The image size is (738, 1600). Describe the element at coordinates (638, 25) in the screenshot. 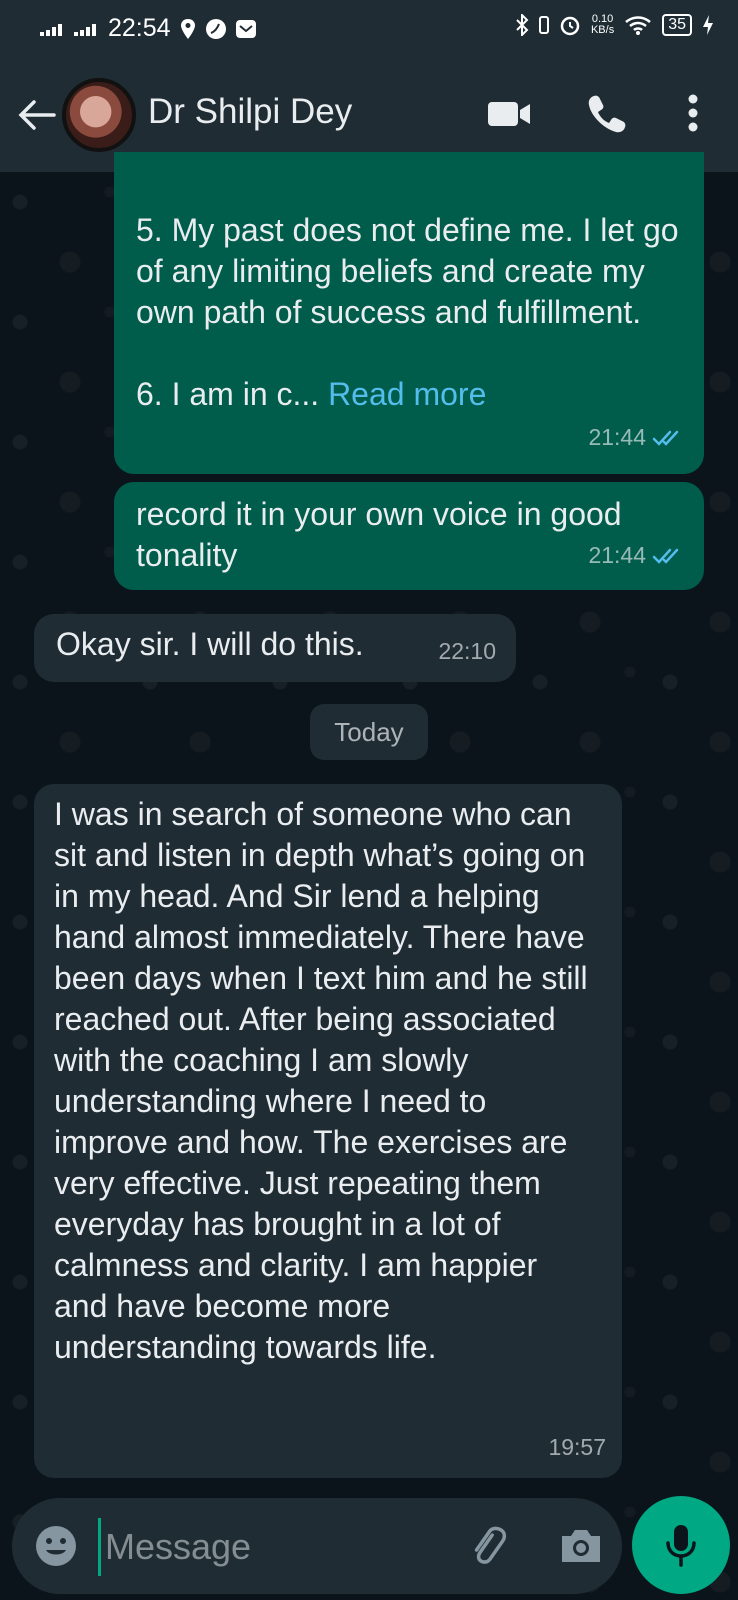

I see `wifi-icon` at that location.